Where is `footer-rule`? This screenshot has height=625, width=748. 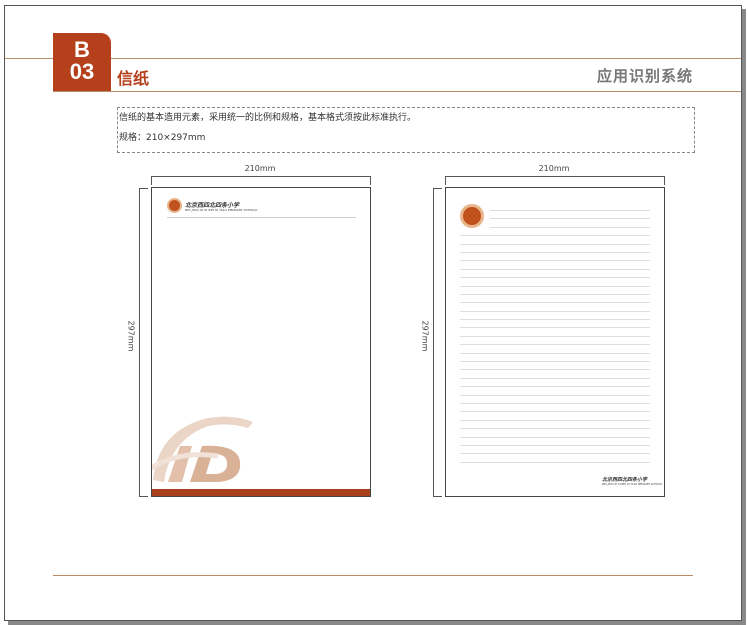
footer-rule is located at coordinates (373, 575).